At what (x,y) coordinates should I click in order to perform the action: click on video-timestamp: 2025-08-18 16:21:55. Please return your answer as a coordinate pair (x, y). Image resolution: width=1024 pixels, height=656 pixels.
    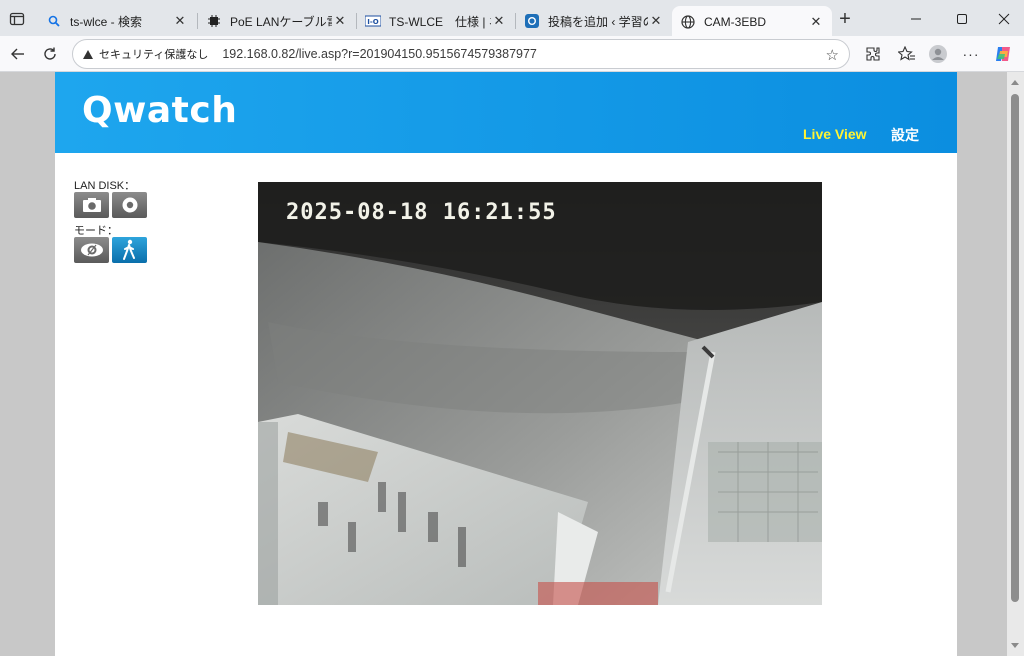
    Looking at the image, I should click on (421, 212).